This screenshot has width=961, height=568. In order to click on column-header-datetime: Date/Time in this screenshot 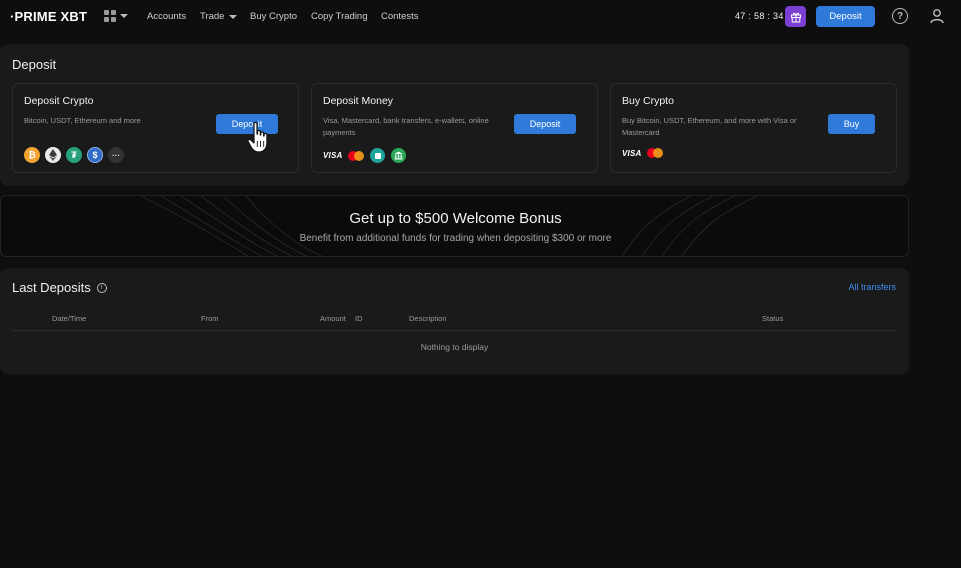, I will do `click(69, 318)`.